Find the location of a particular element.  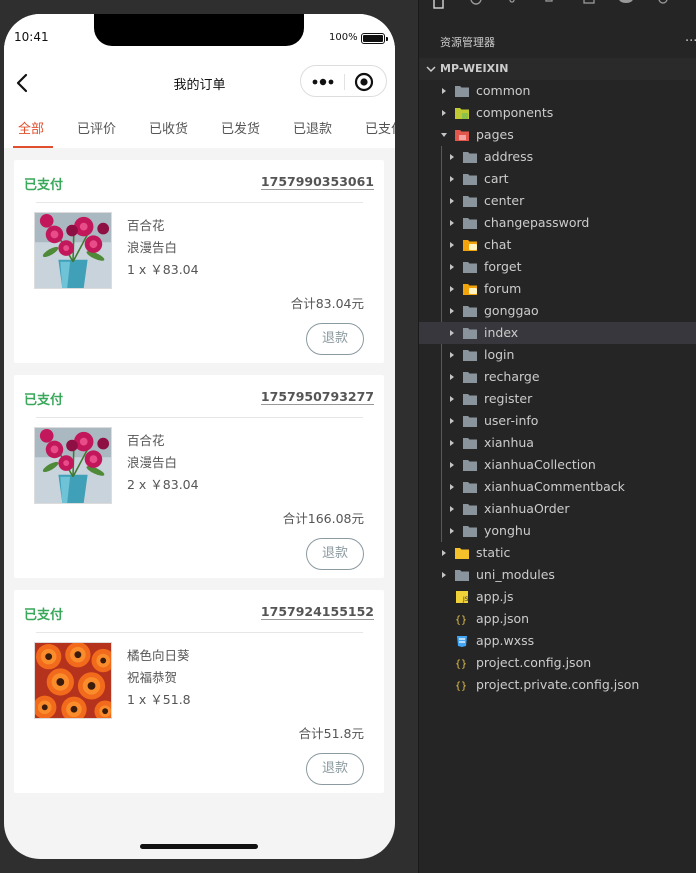

bug-icon is located at coordinates (663, 5).